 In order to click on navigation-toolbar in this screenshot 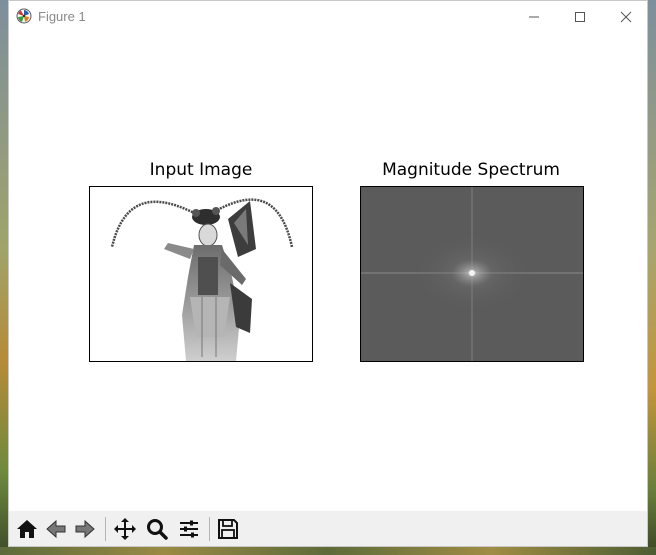, I will do `click(328, 528)`.